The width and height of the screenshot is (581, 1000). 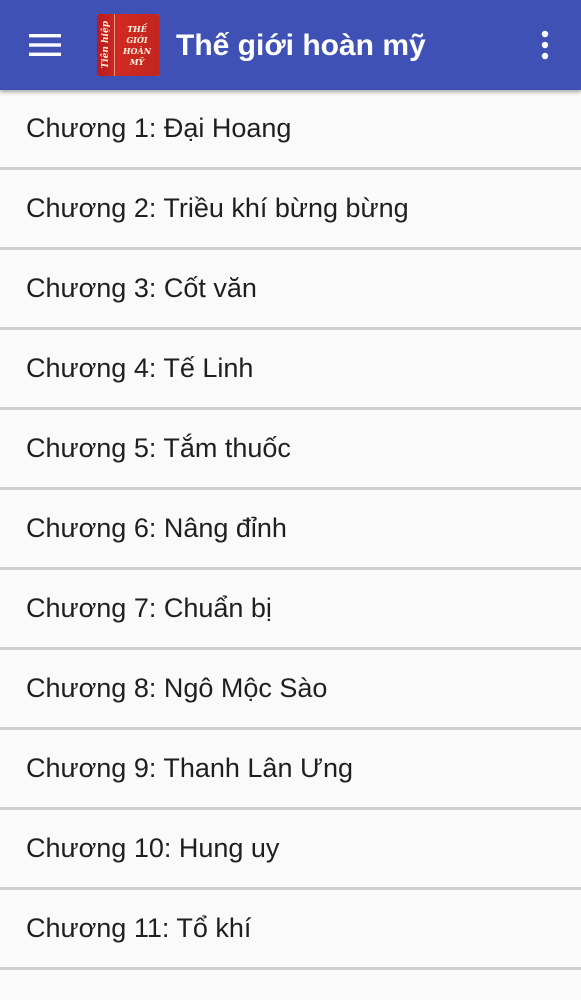 I want to click on chapter-title: Chương 5: Tắm thuốc, so click(x=158, y=448).